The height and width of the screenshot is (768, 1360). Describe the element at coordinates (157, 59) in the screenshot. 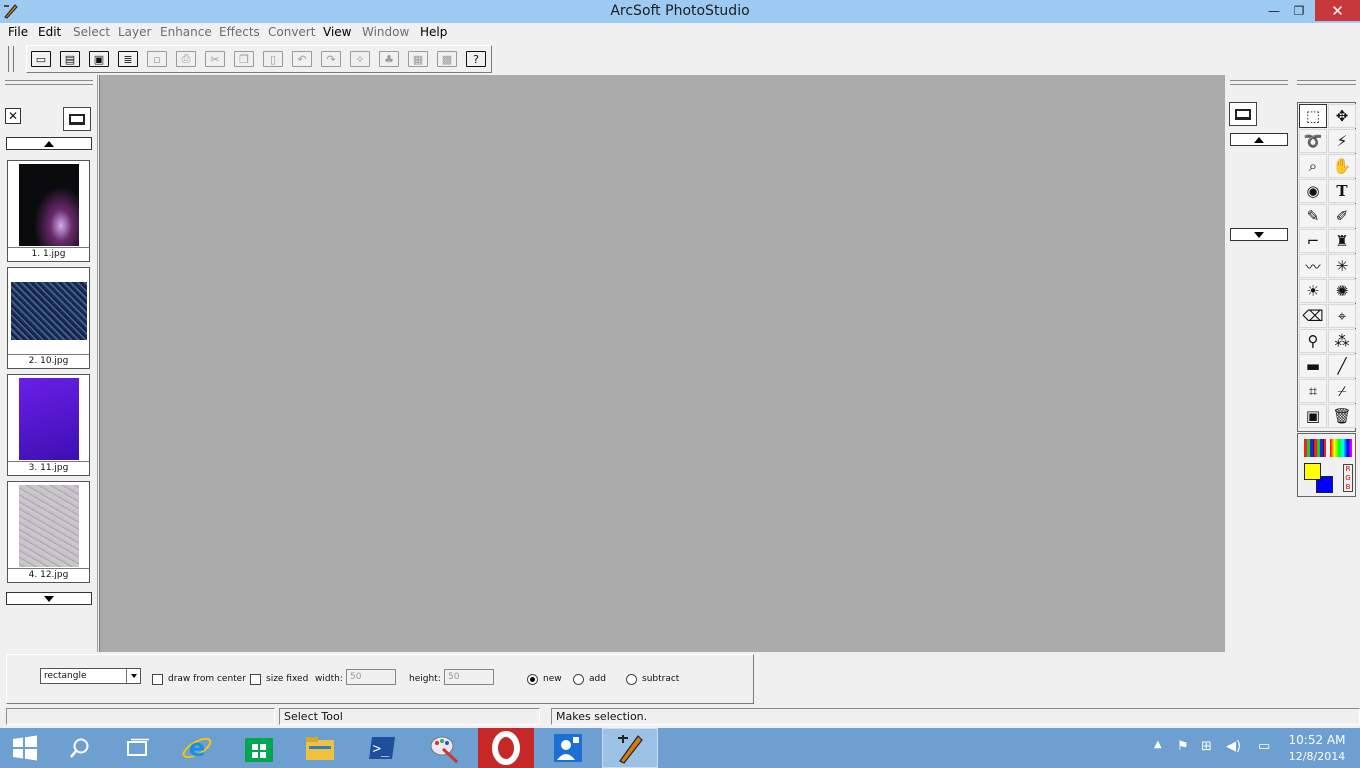

I see `save-button: ▫` at that location.